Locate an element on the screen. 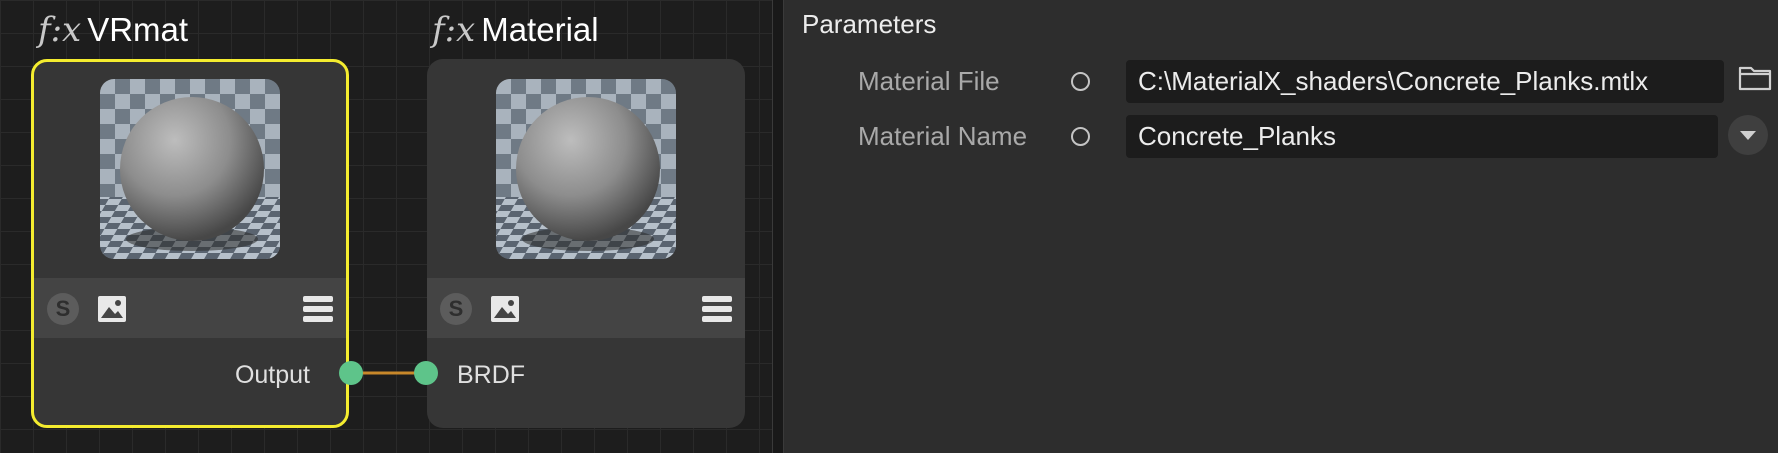 The image size is (1778, 453). folder-icon is located at coordinates (1755, 77).